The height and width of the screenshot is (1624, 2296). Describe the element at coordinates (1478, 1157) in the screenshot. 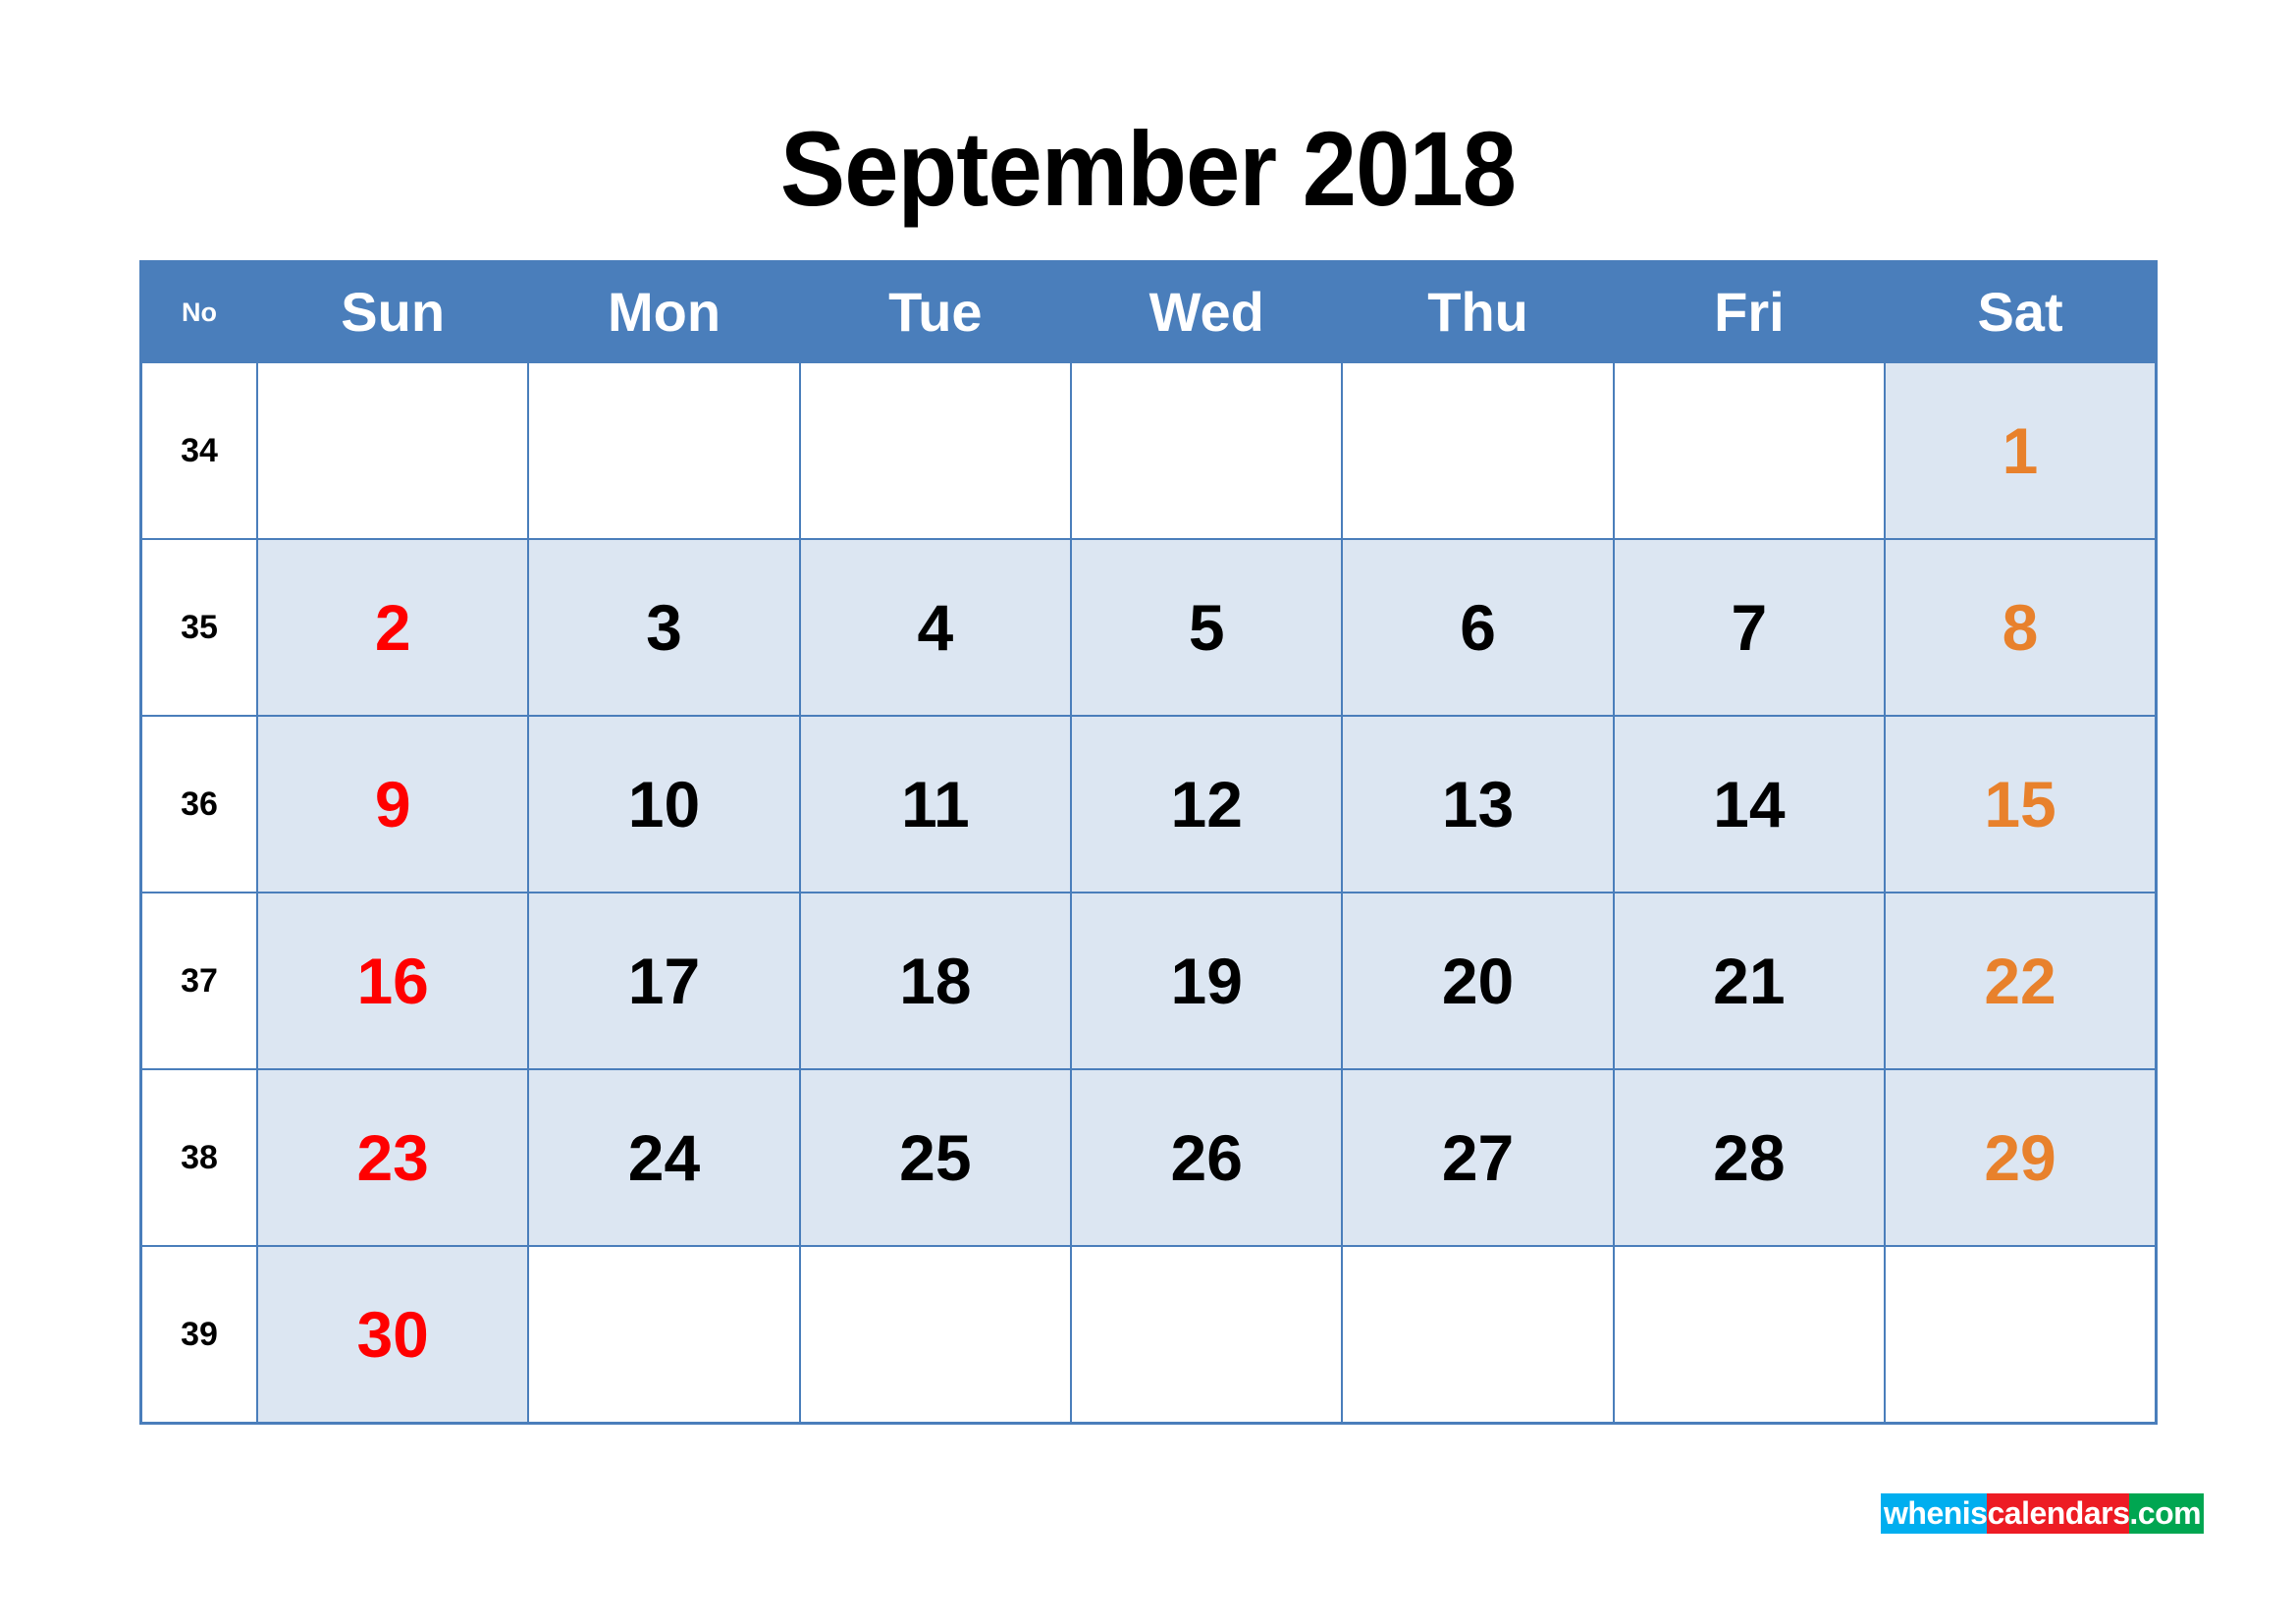

I see `day-cell-thu: 27` at that location.